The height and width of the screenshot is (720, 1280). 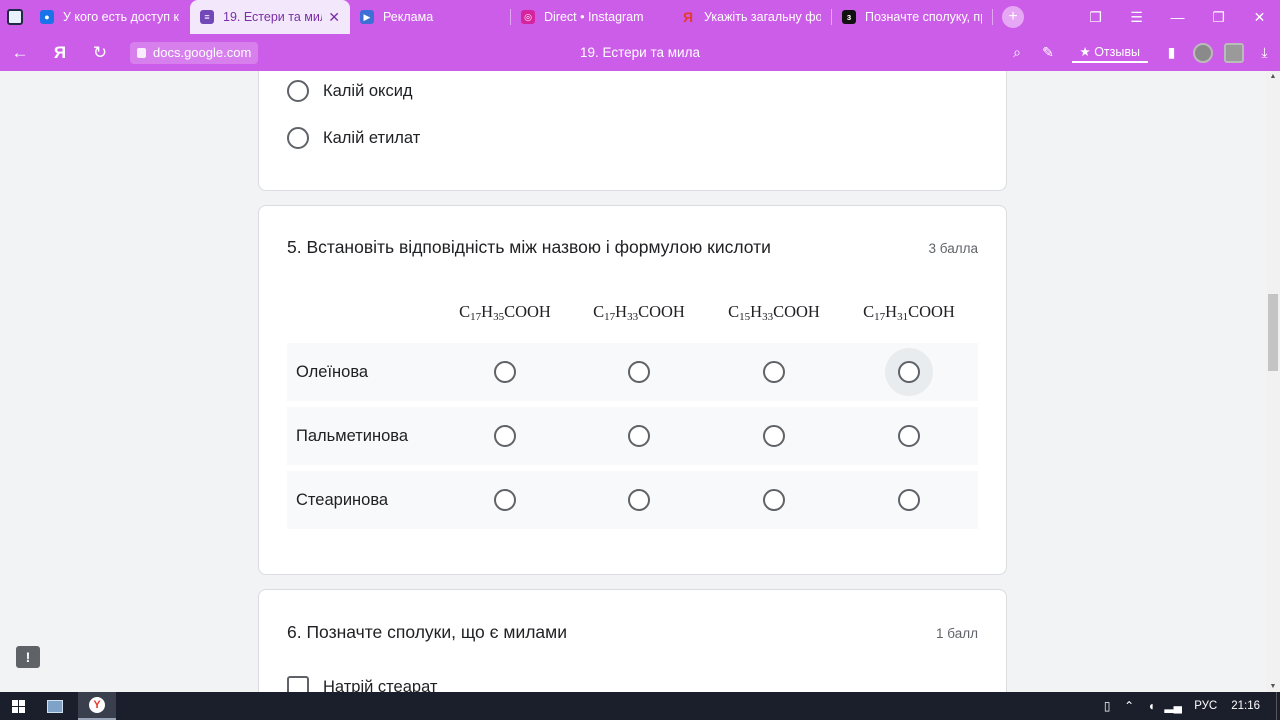 I want to click on menu-icon: ☰, so click(x=1136, y=17).